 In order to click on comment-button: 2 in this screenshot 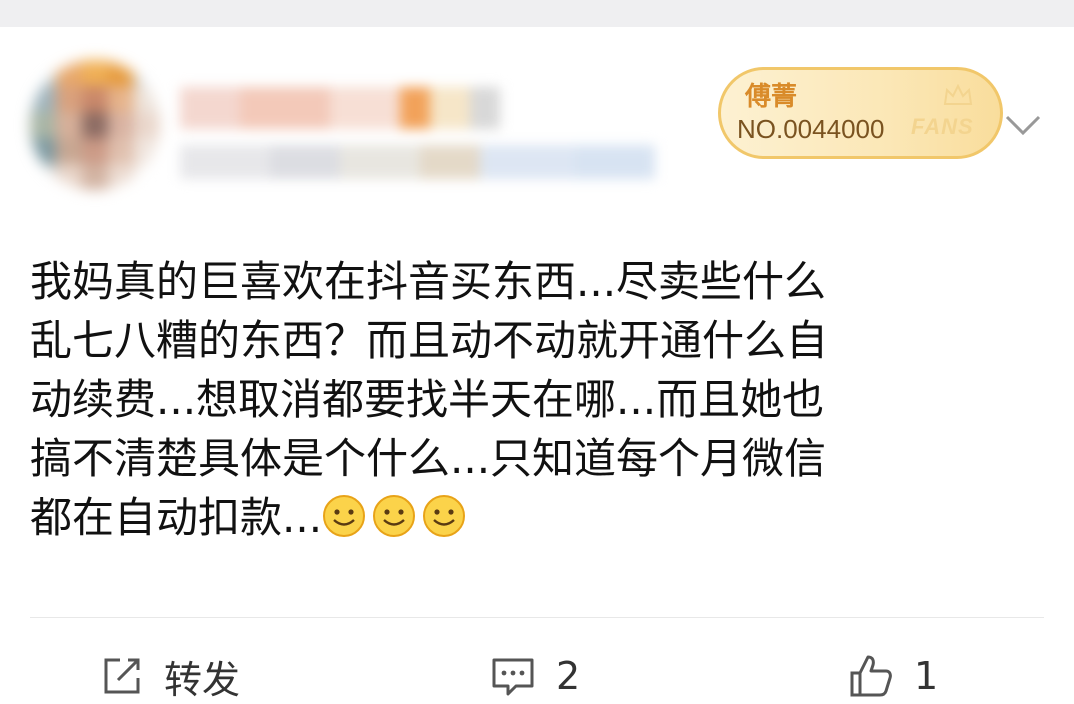, I will do `click(535, 676)`.